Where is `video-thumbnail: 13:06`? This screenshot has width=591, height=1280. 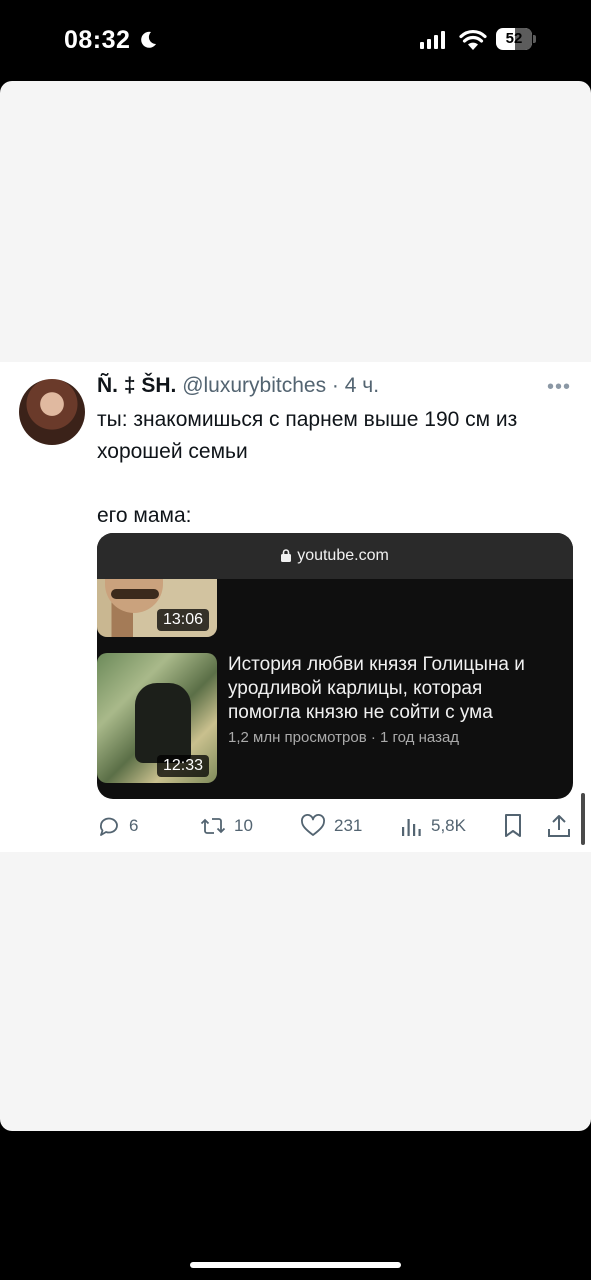
video-thumbnail: 13:06 is located at coordinates (157, 608).